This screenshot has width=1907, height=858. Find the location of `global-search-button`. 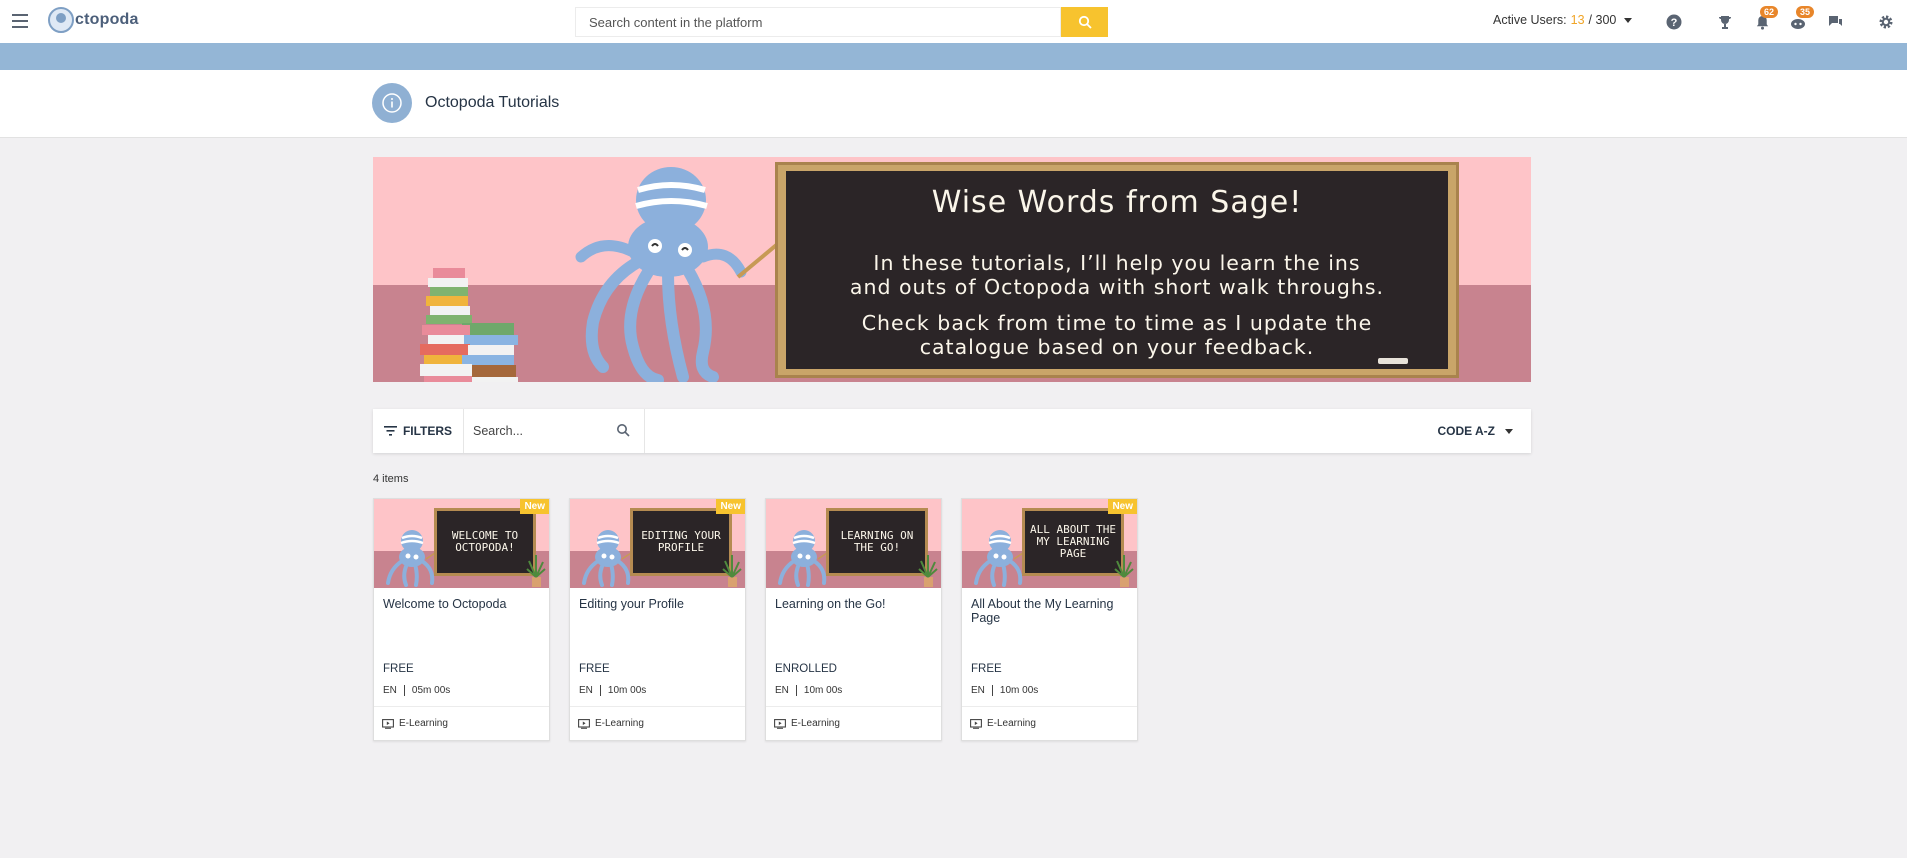

global-search-button is located at coordinates (1084, 22).